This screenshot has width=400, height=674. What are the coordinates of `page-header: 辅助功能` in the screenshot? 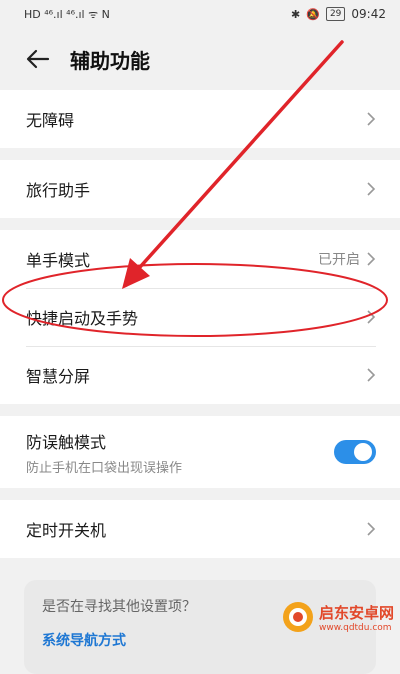 It's located at (200, 59).